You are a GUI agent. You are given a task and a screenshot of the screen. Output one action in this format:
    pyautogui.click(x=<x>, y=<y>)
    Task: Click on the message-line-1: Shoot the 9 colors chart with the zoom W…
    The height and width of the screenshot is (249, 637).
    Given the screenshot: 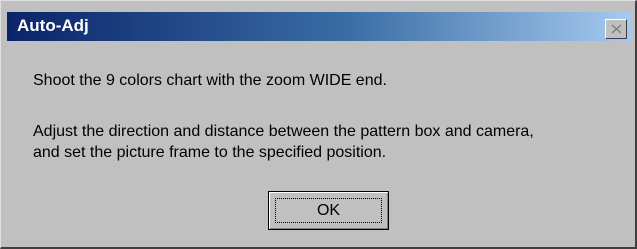 What is the action you would take?
    pyautogui.click(x=210, y=80)
    